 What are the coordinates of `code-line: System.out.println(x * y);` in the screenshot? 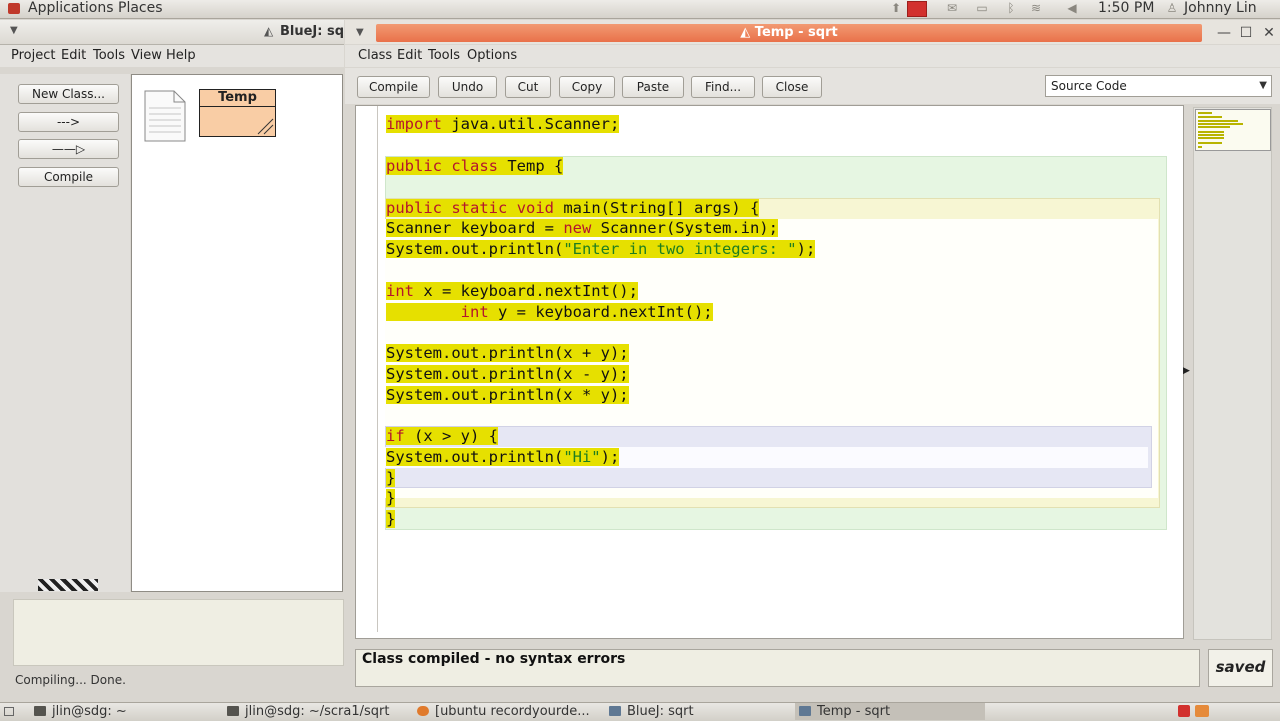 It's located at (507, 395).